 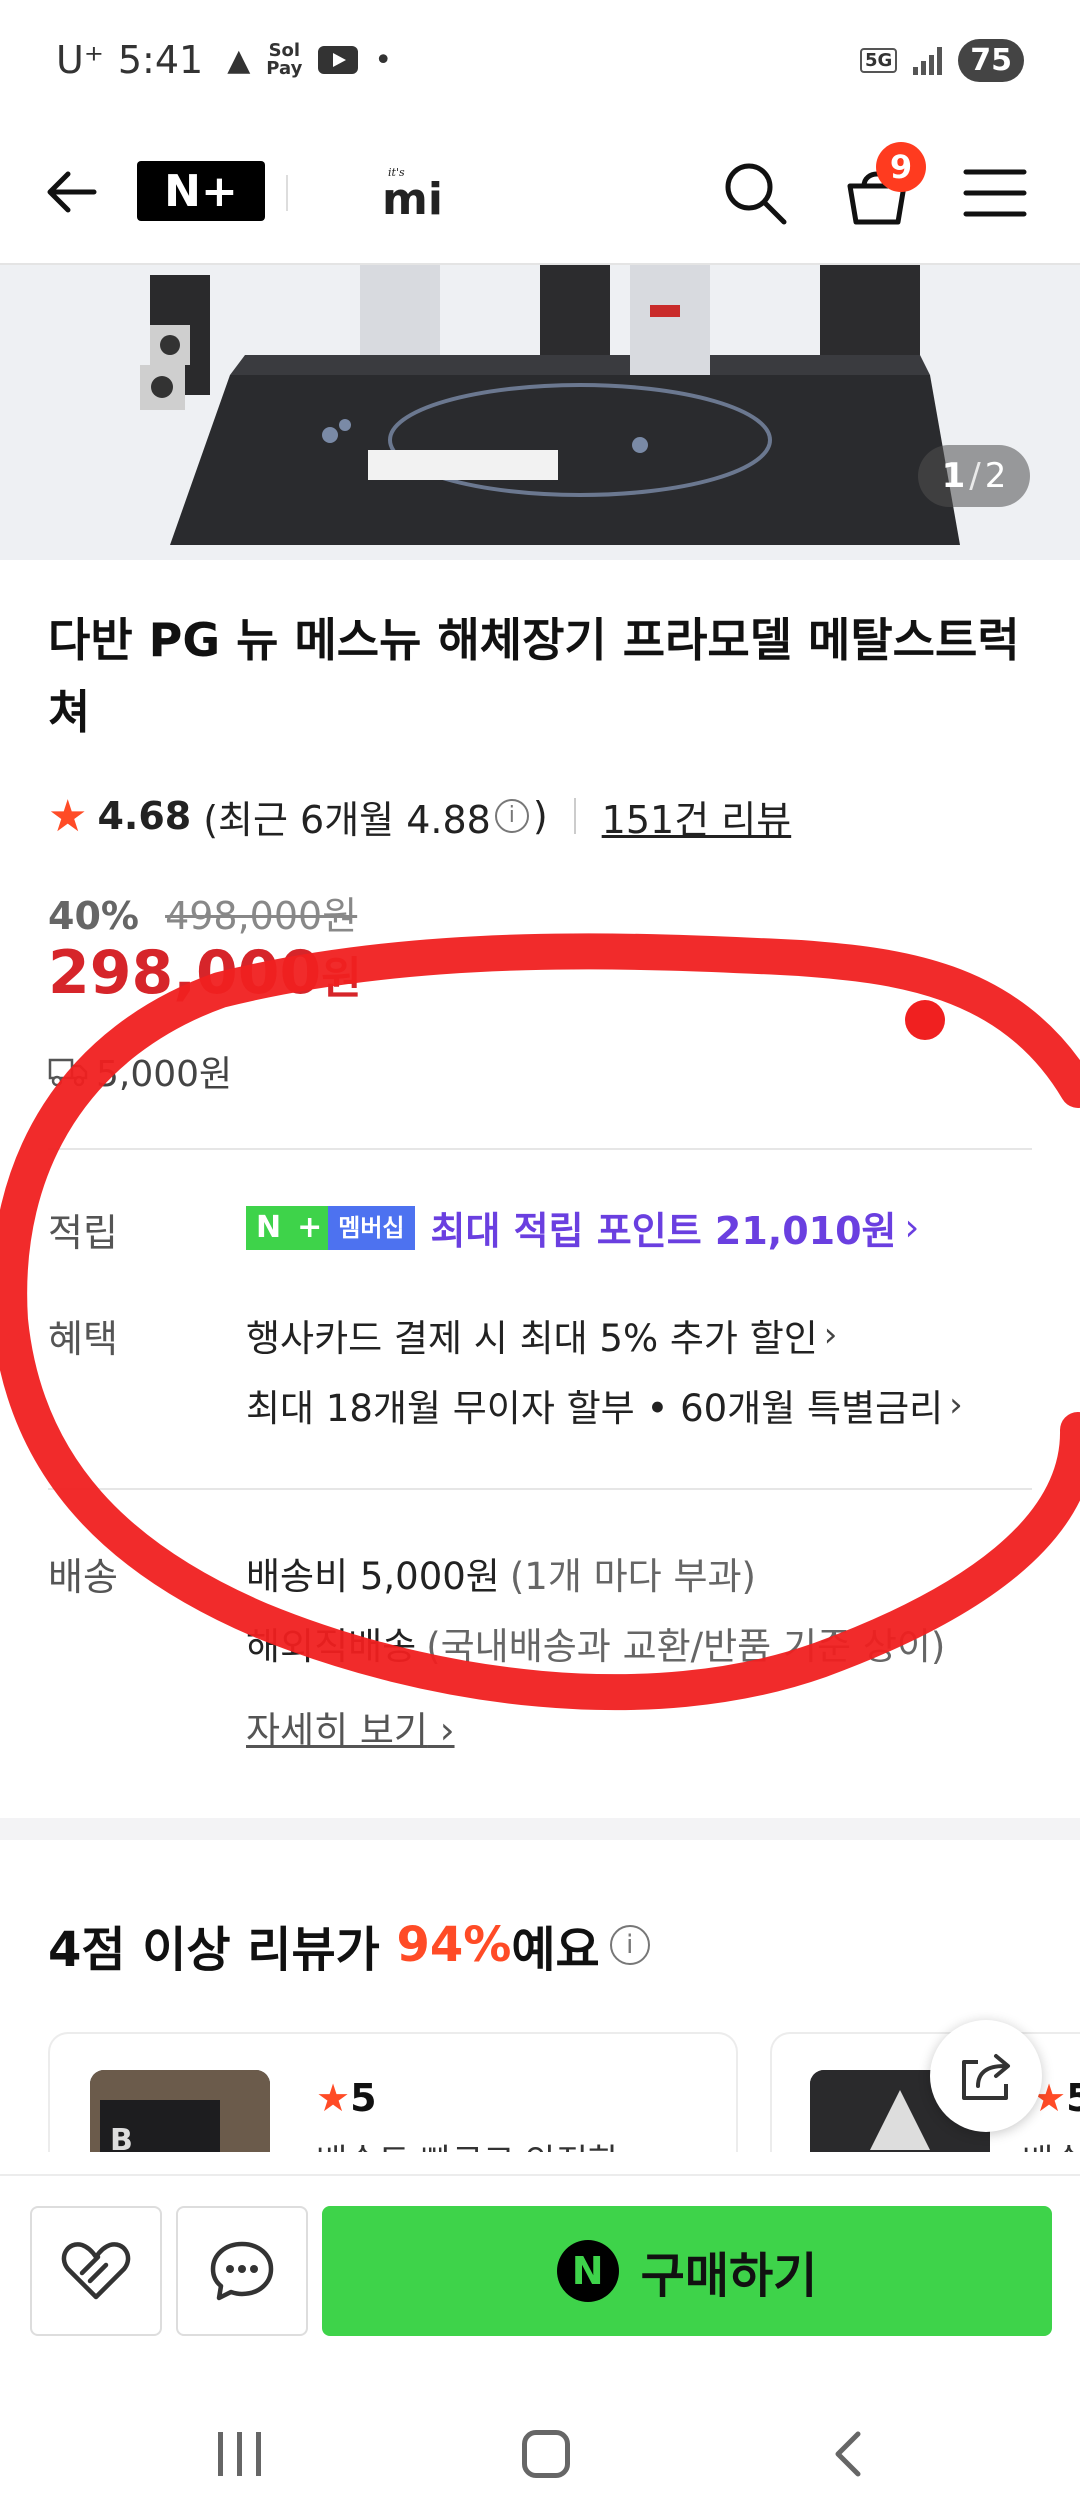 What do you see at coordinates (144, 816) in the screenshot?
I see `rating-value: 4.68` at bounding box center [144, 816].